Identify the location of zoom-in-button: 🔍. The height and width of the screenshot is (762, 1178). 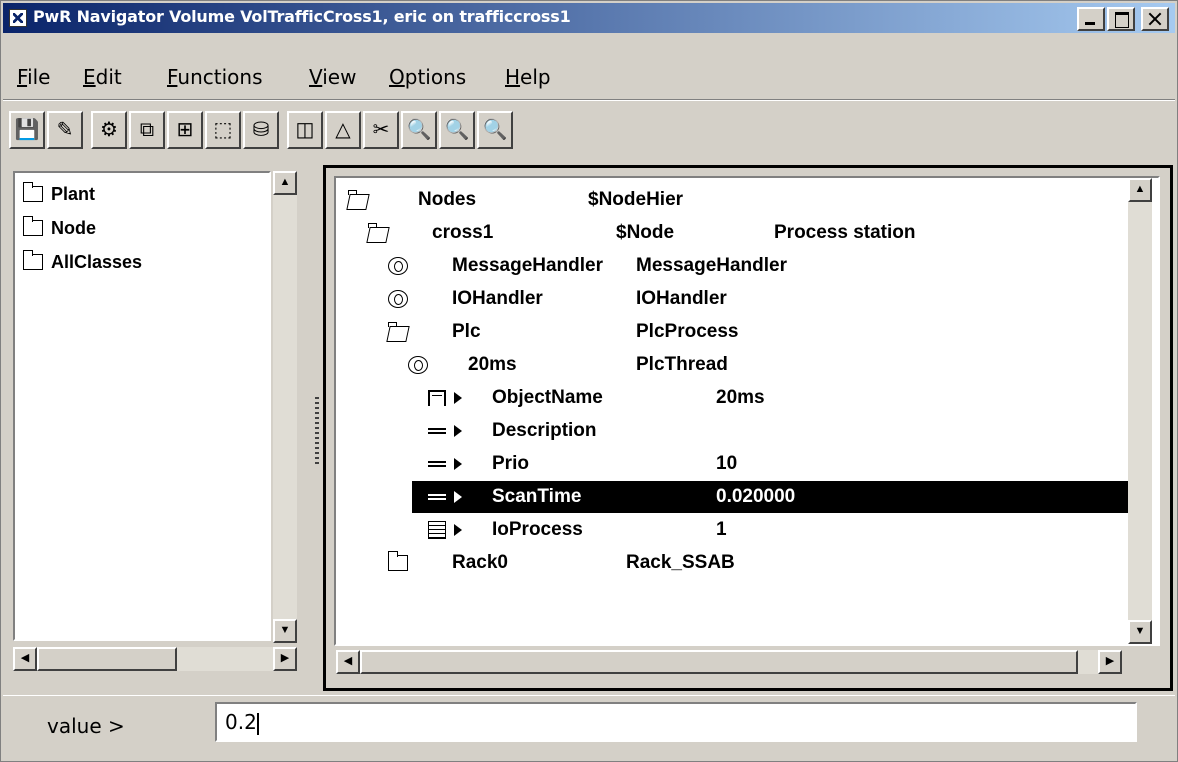
(419, 130).